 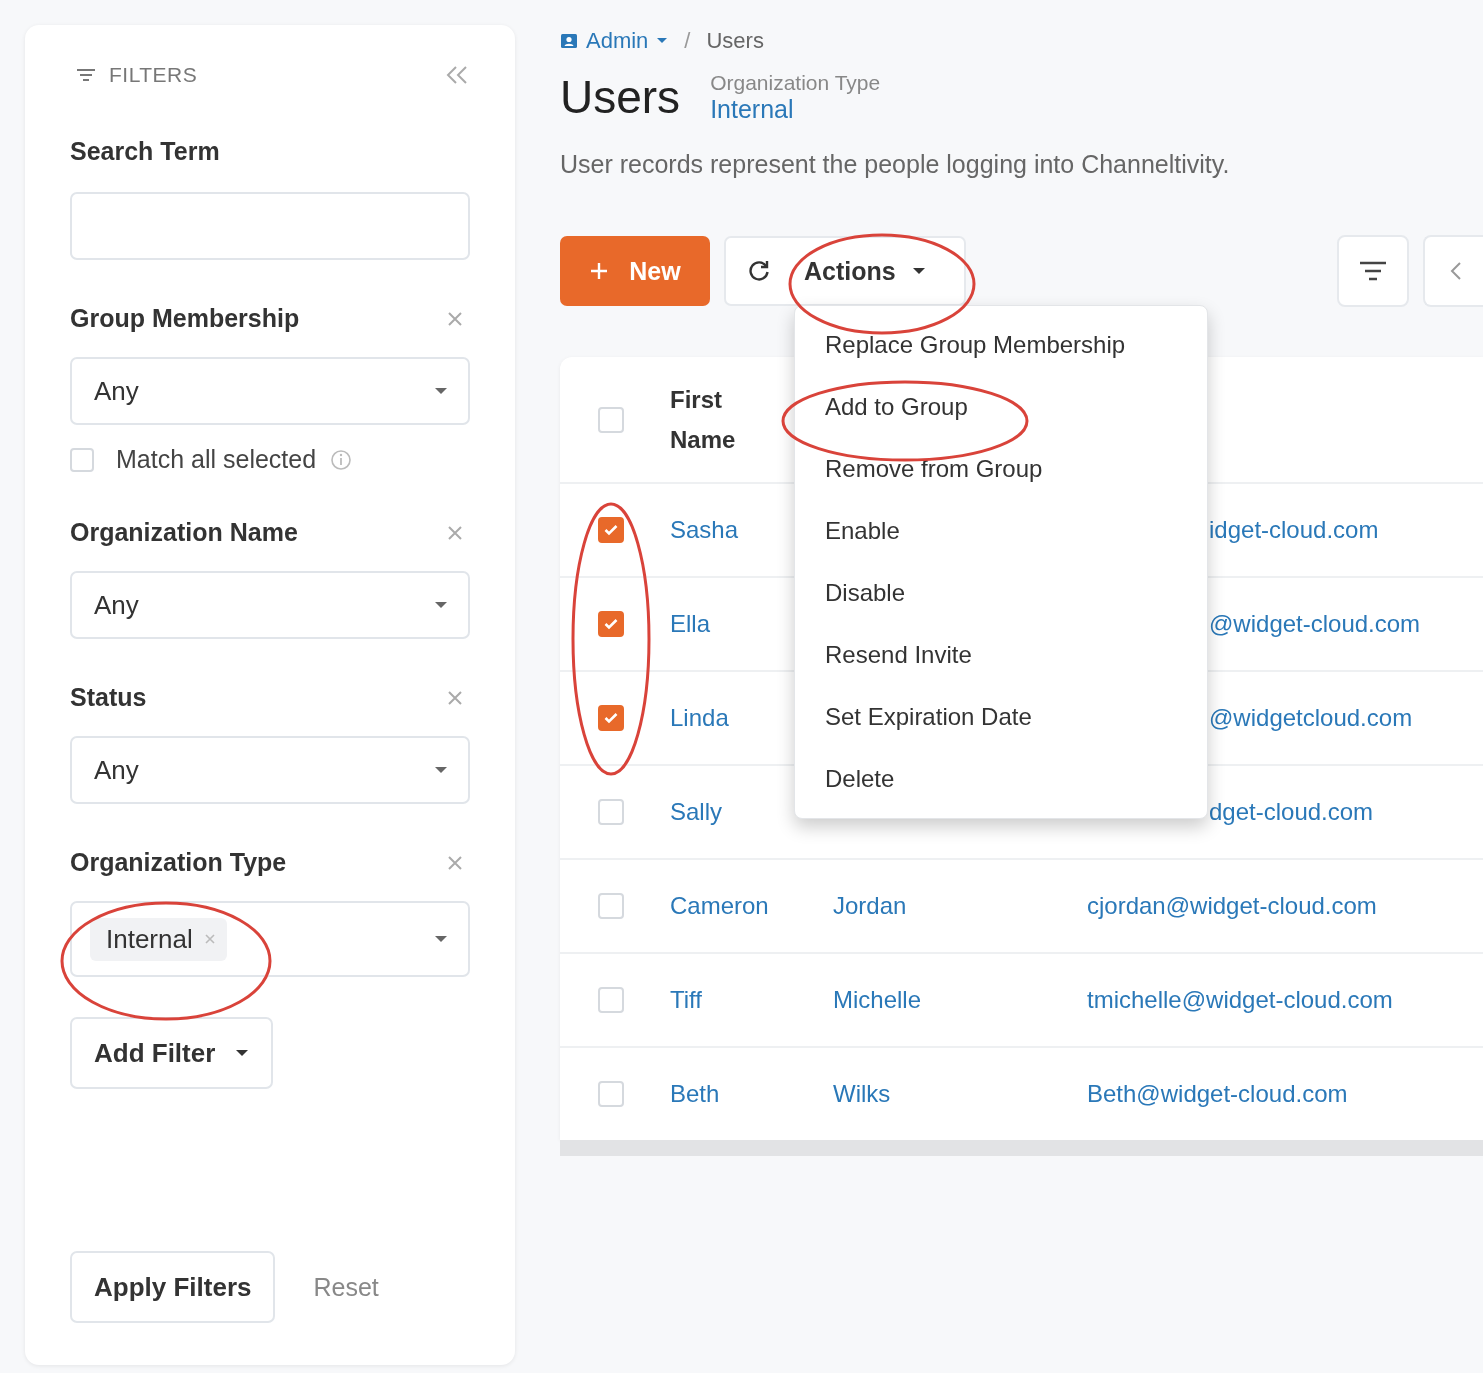 What do you see at coordinates (1232, 905) in the screenshot?
I see `email-link: cjordan@widget-cloud.com` at bounding box center [1232, 905].